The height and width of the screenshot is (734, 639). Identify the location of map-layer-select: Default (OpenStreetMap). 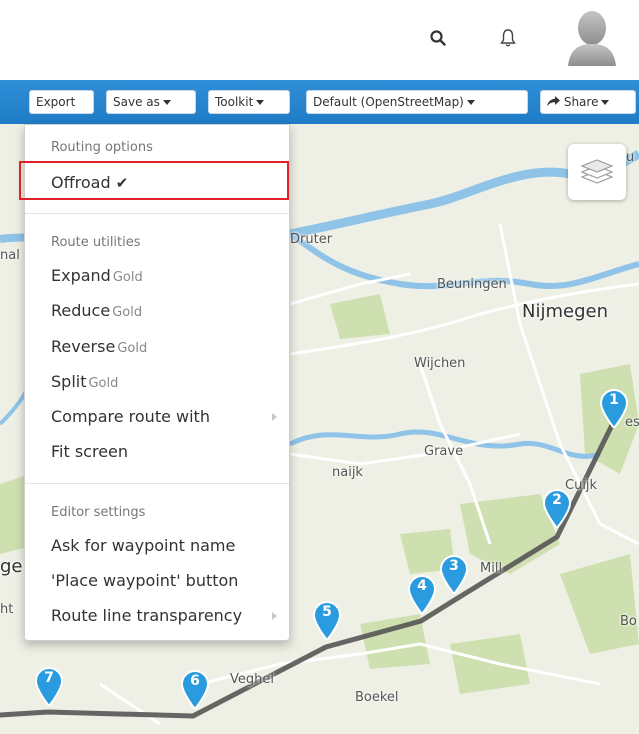
(417, 102).